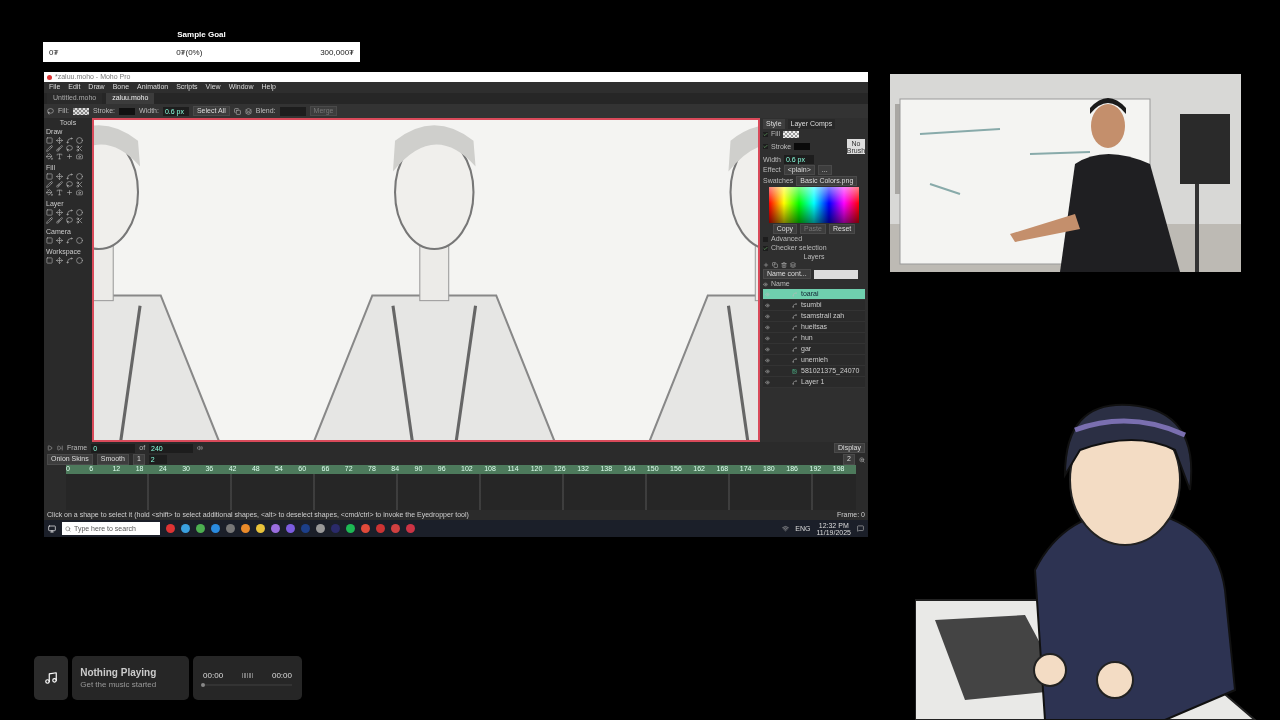 Image resolution: width=1280 pixels, height=720 pixels. What do you see at coordinates (54, 52) in the screenshot?
I see `goal-start: 0₮` at bounding box center [54, 52].